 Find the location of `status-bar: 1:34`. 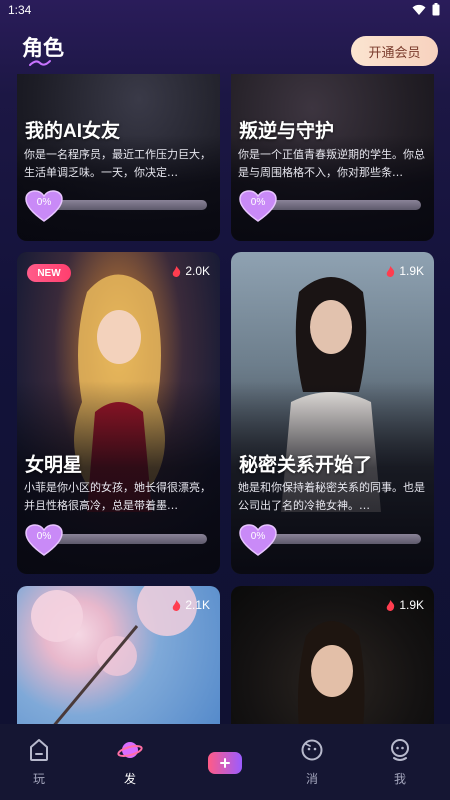

status-bar: 1:34 is located at coordinates (225, 11).